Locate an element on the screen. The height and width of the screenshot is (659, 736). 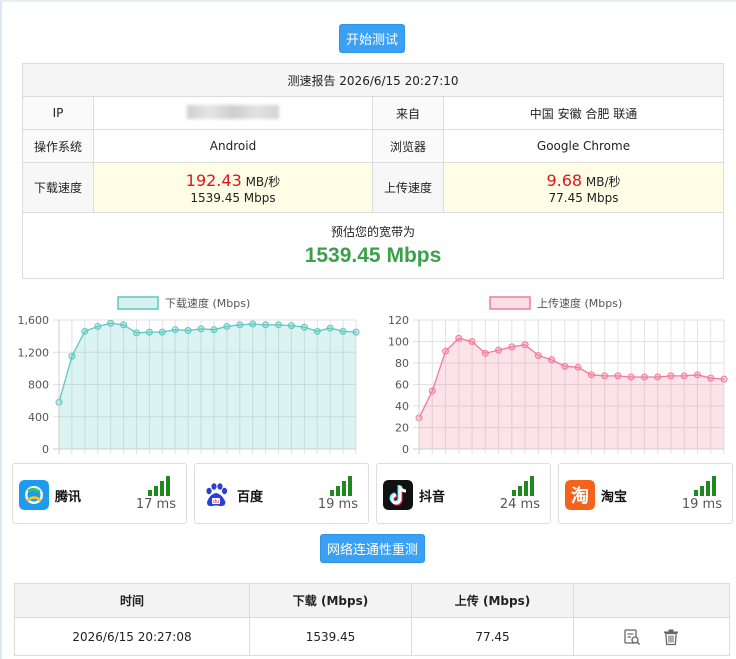
ip-label: IP is located at coordinates (58, 113).